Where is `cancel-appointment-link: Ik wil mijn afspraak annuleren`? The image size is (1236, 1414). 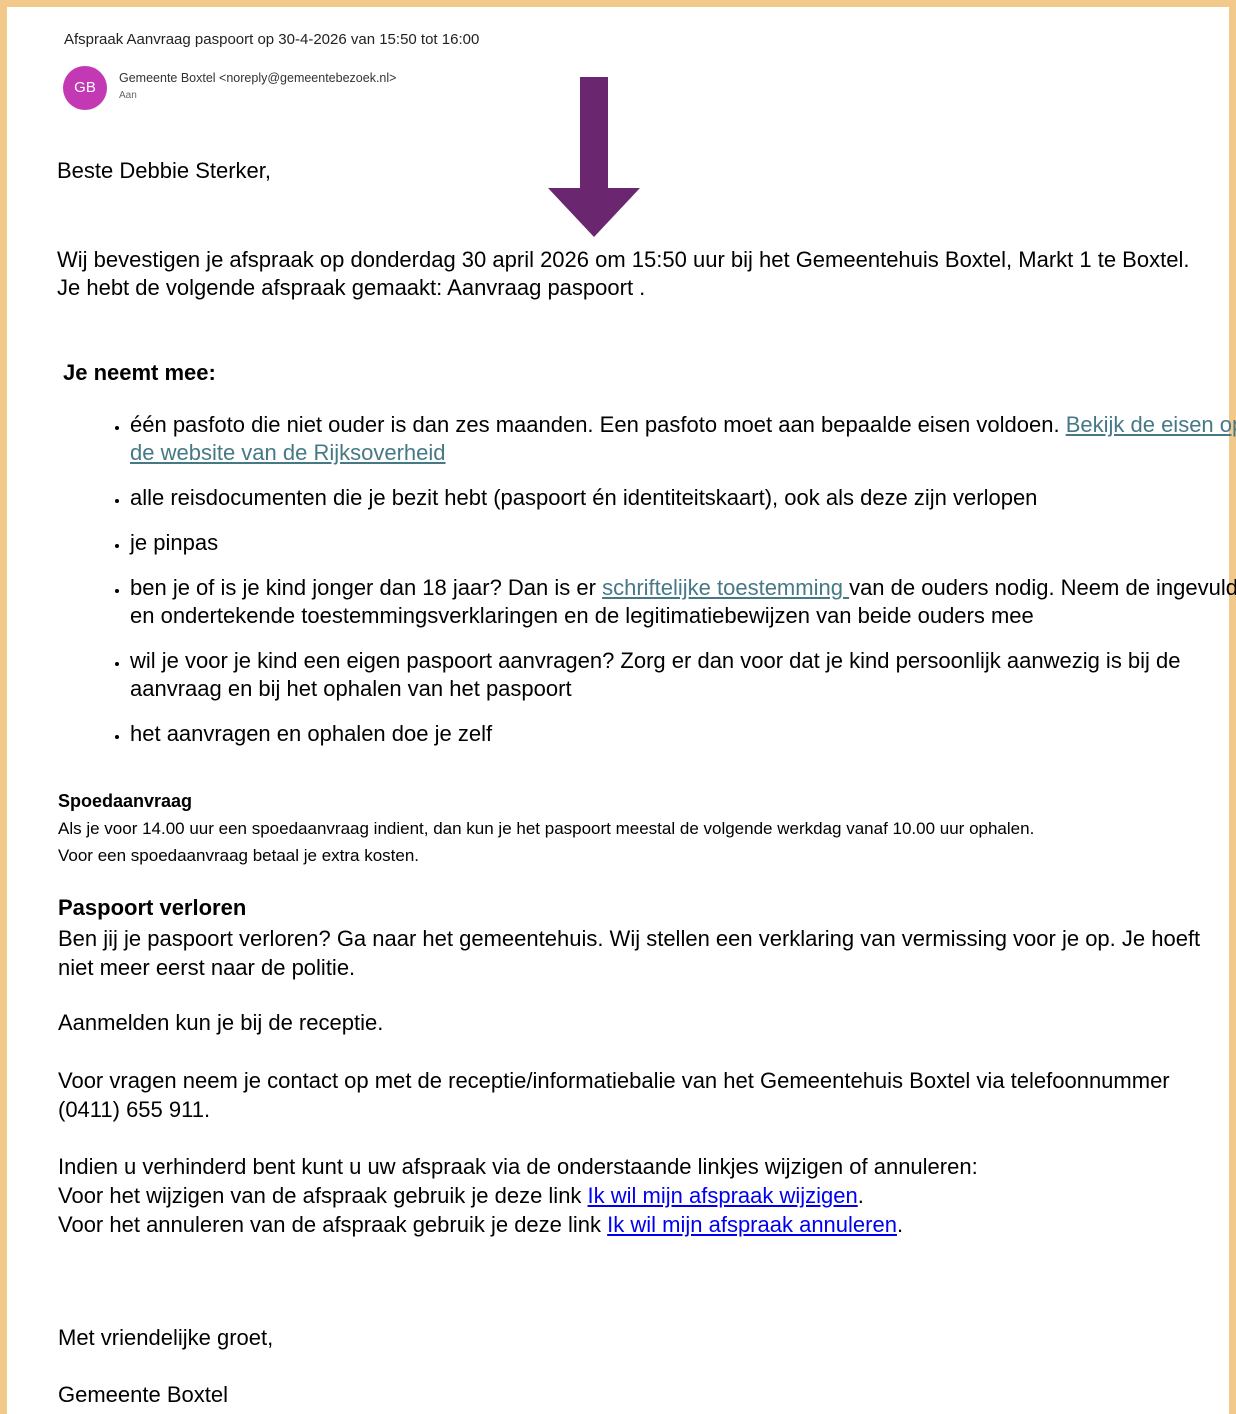
cancel-appointment-link: Ik wil mijn afspraak annuleren is located at coordinates (752, 1224).